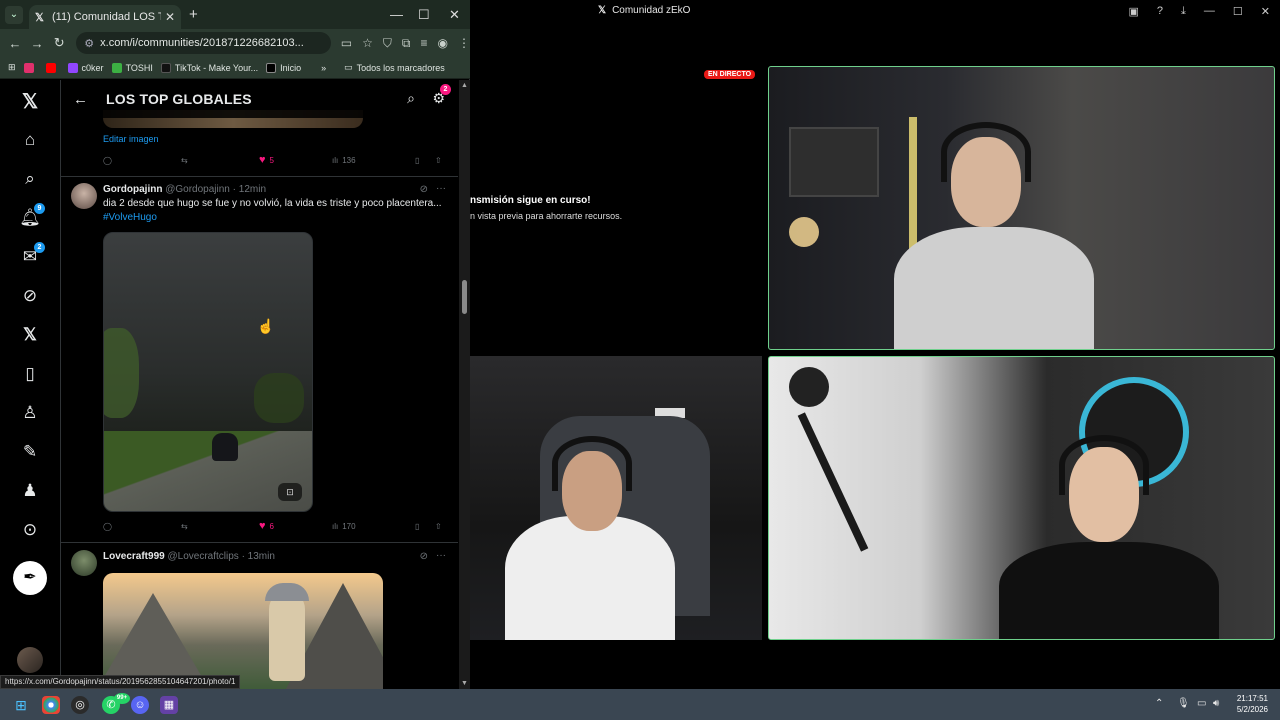  What do you see at coordinates (1134, 11) in the screenshot?
I see `screen-share-icon: ▣` at bounding box center [1134, 11].